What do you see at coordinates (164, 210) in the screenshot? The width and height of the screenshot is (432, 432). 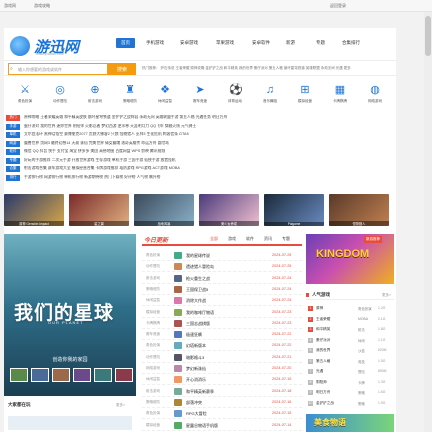 I see `game-banner: 战地风暴` at bounding box center [164, 210].